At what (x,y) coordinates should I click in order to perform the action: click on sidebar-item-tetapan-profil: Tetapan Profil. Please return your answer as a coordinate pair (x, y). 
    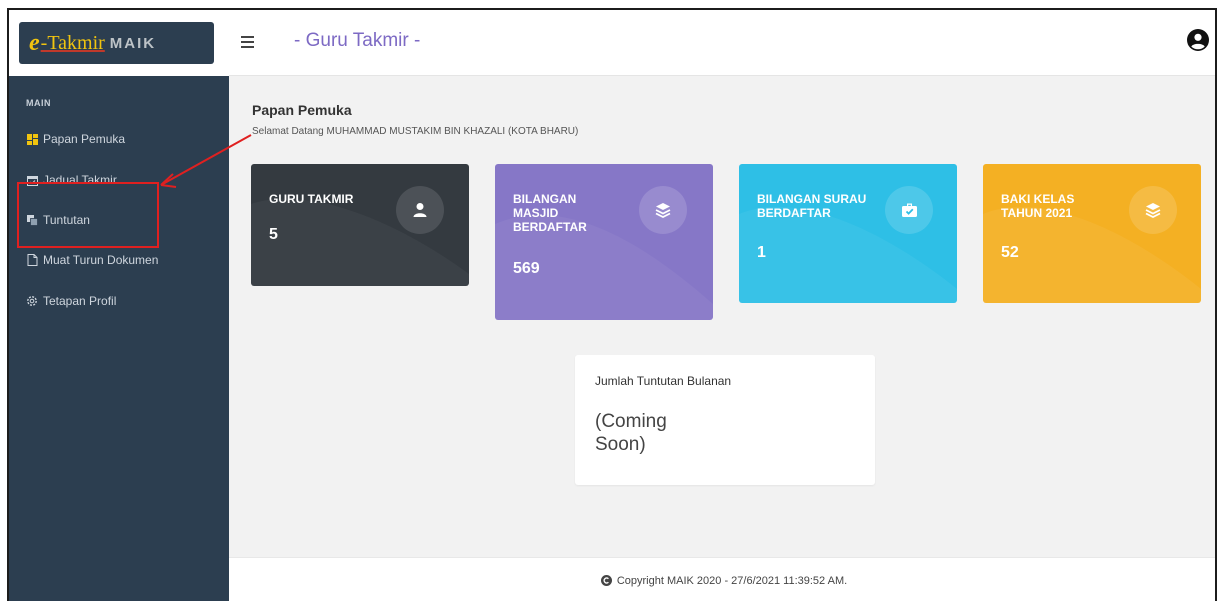
    Looking at the image, I should click on (71, 301).